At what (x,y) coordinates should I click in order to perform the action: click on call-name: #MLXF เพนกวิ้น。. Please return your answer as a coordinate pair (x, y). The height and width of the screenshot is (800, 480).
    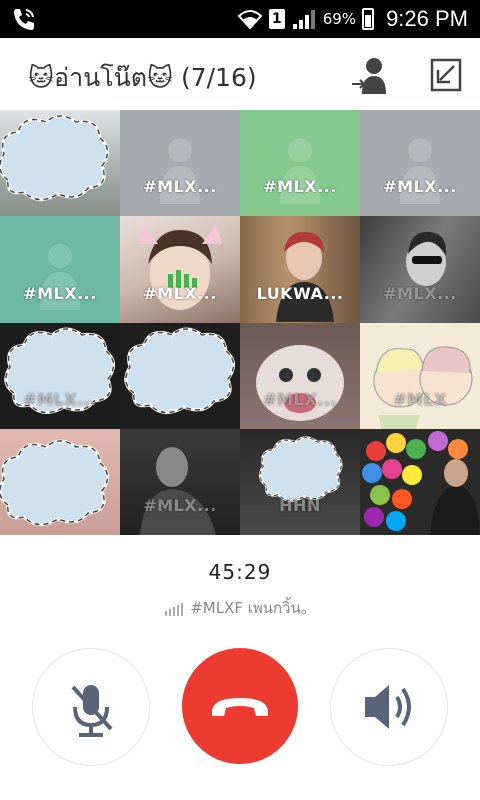
    Looking at the image, I should click on (253, 608).